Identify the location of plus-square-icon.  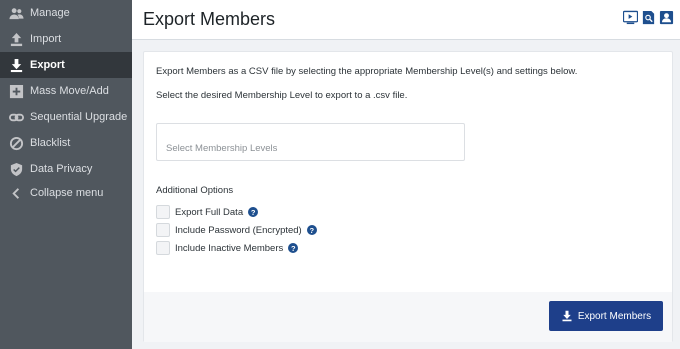
(16, 91).